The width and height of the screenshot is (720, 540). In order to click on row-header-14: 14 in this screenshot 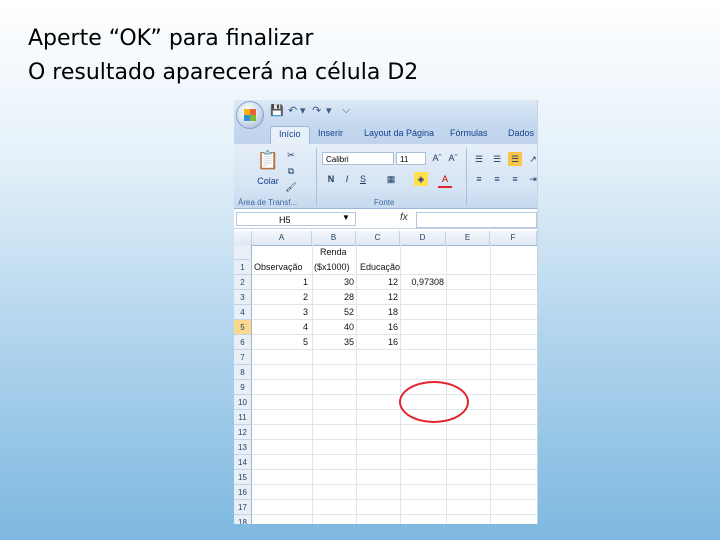, I will do `click(243, 462)`.